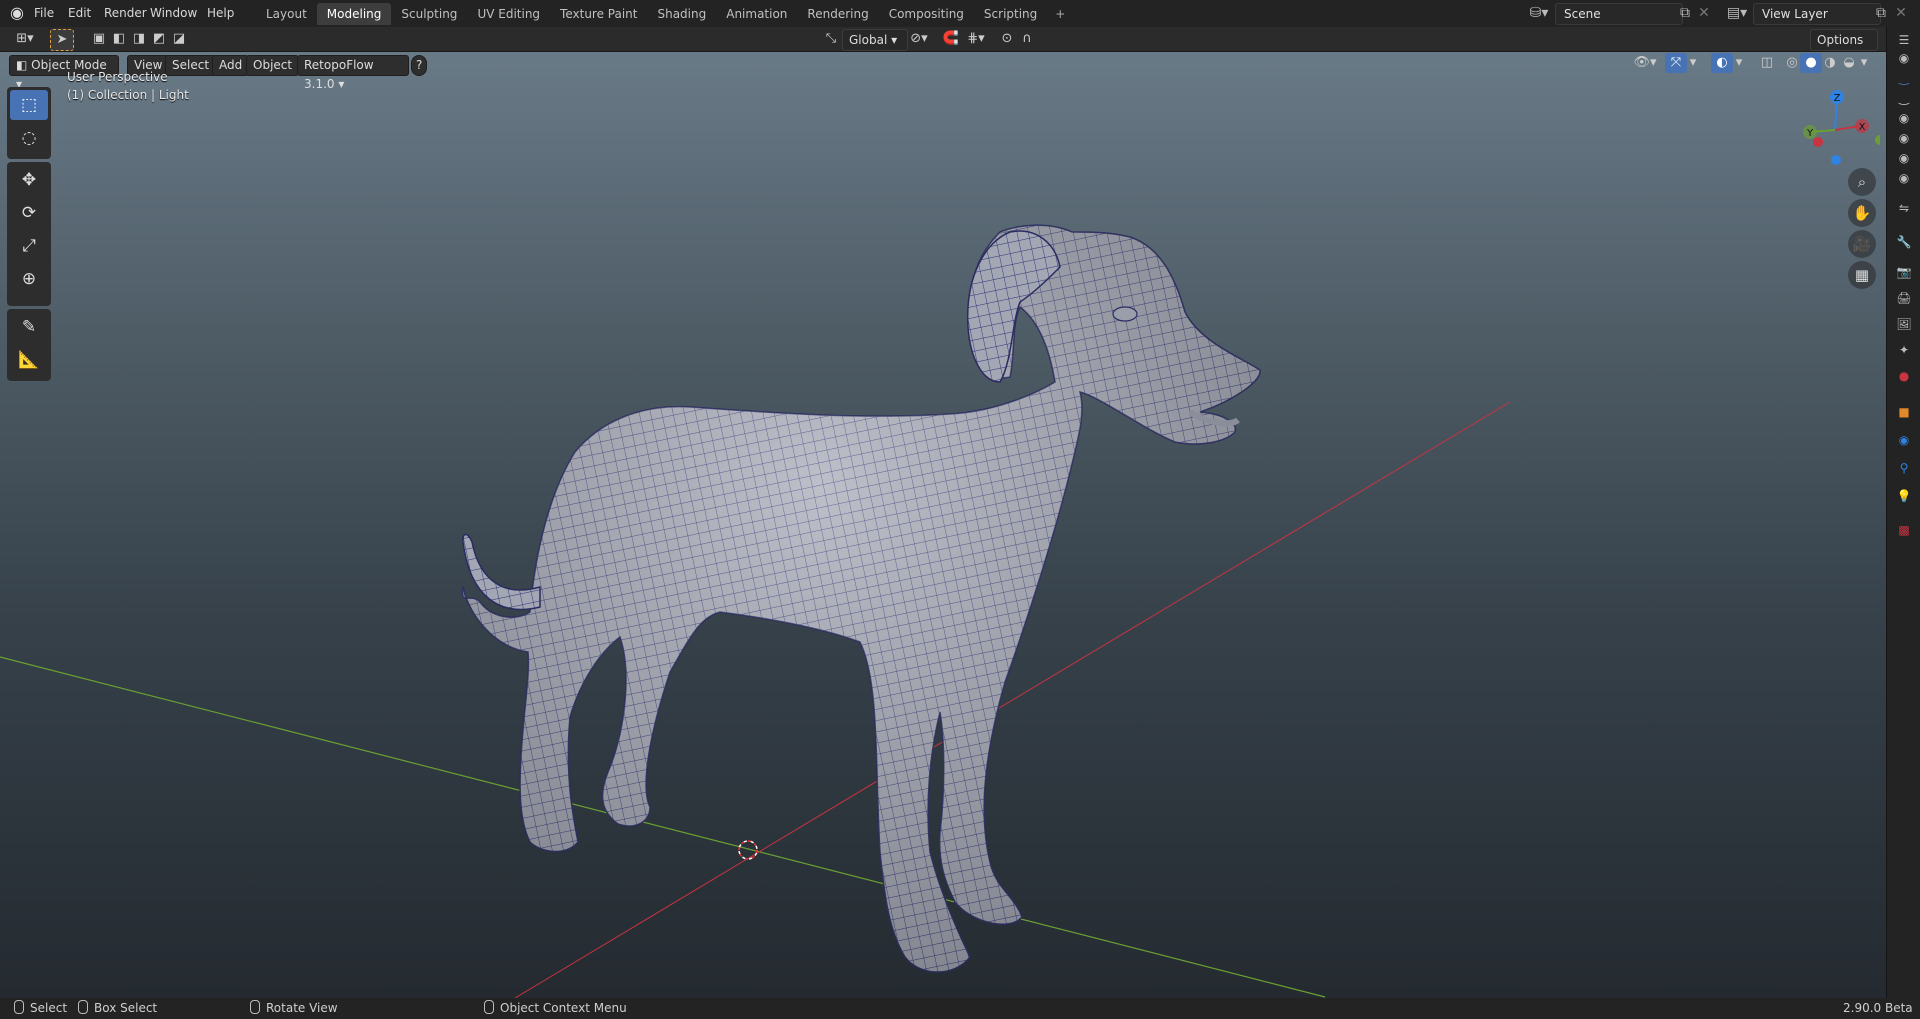 Image resolution: width=1920 pixels, height=1019 pixels. What do you see at coordinates (49, 1008) in the screenshot?
I see `status-select-label: Select` at bounding box center [49, 1008].